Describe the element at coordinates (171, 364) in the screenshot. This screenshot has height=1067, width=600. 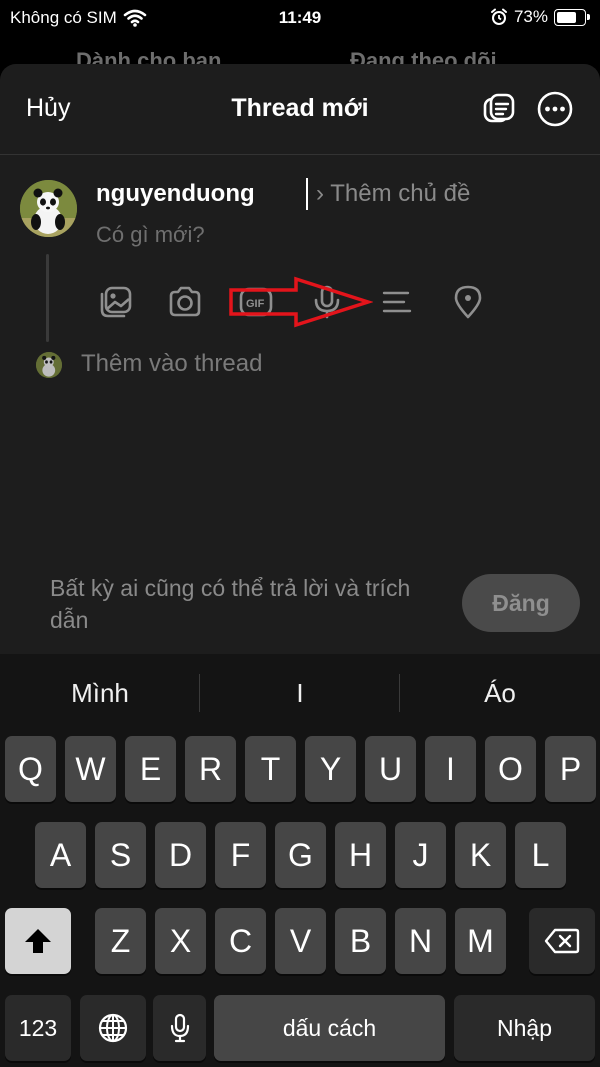
I see `add-to-thread-button: Thêm vào thread` at that location.